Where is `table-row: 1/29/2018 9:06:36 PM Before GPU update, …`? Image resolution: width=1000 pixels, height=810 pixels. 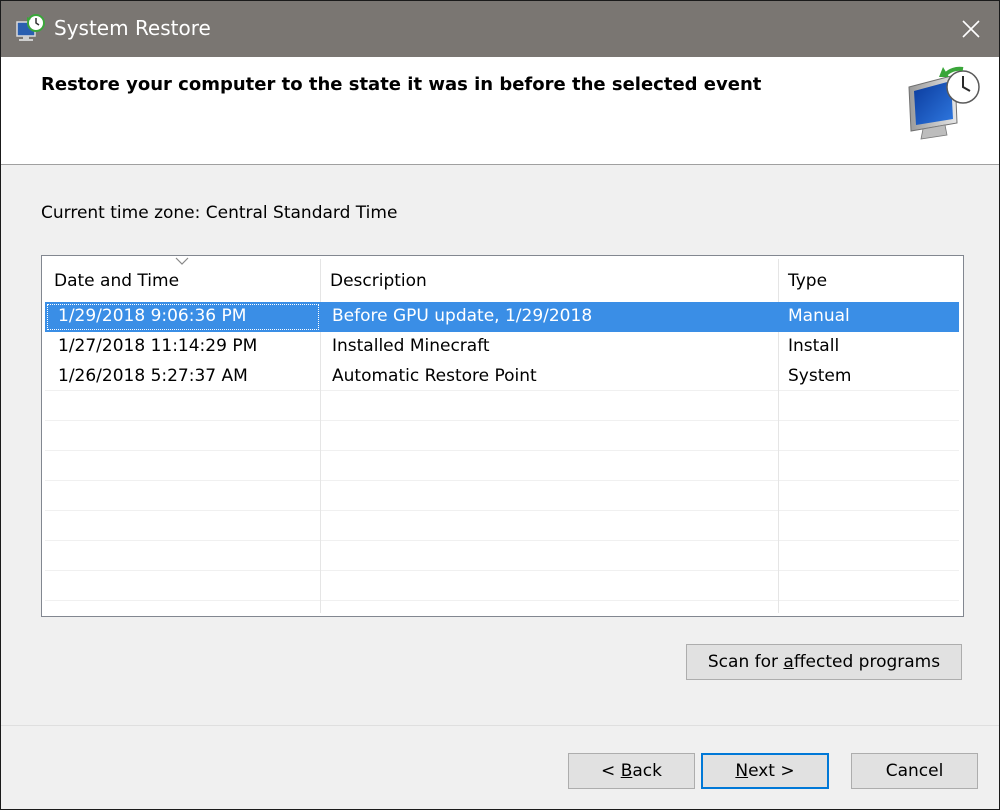 table-row: 1/29/2018 9:06:36 PM Before GPU update, … is located at coordinates (502, 317).